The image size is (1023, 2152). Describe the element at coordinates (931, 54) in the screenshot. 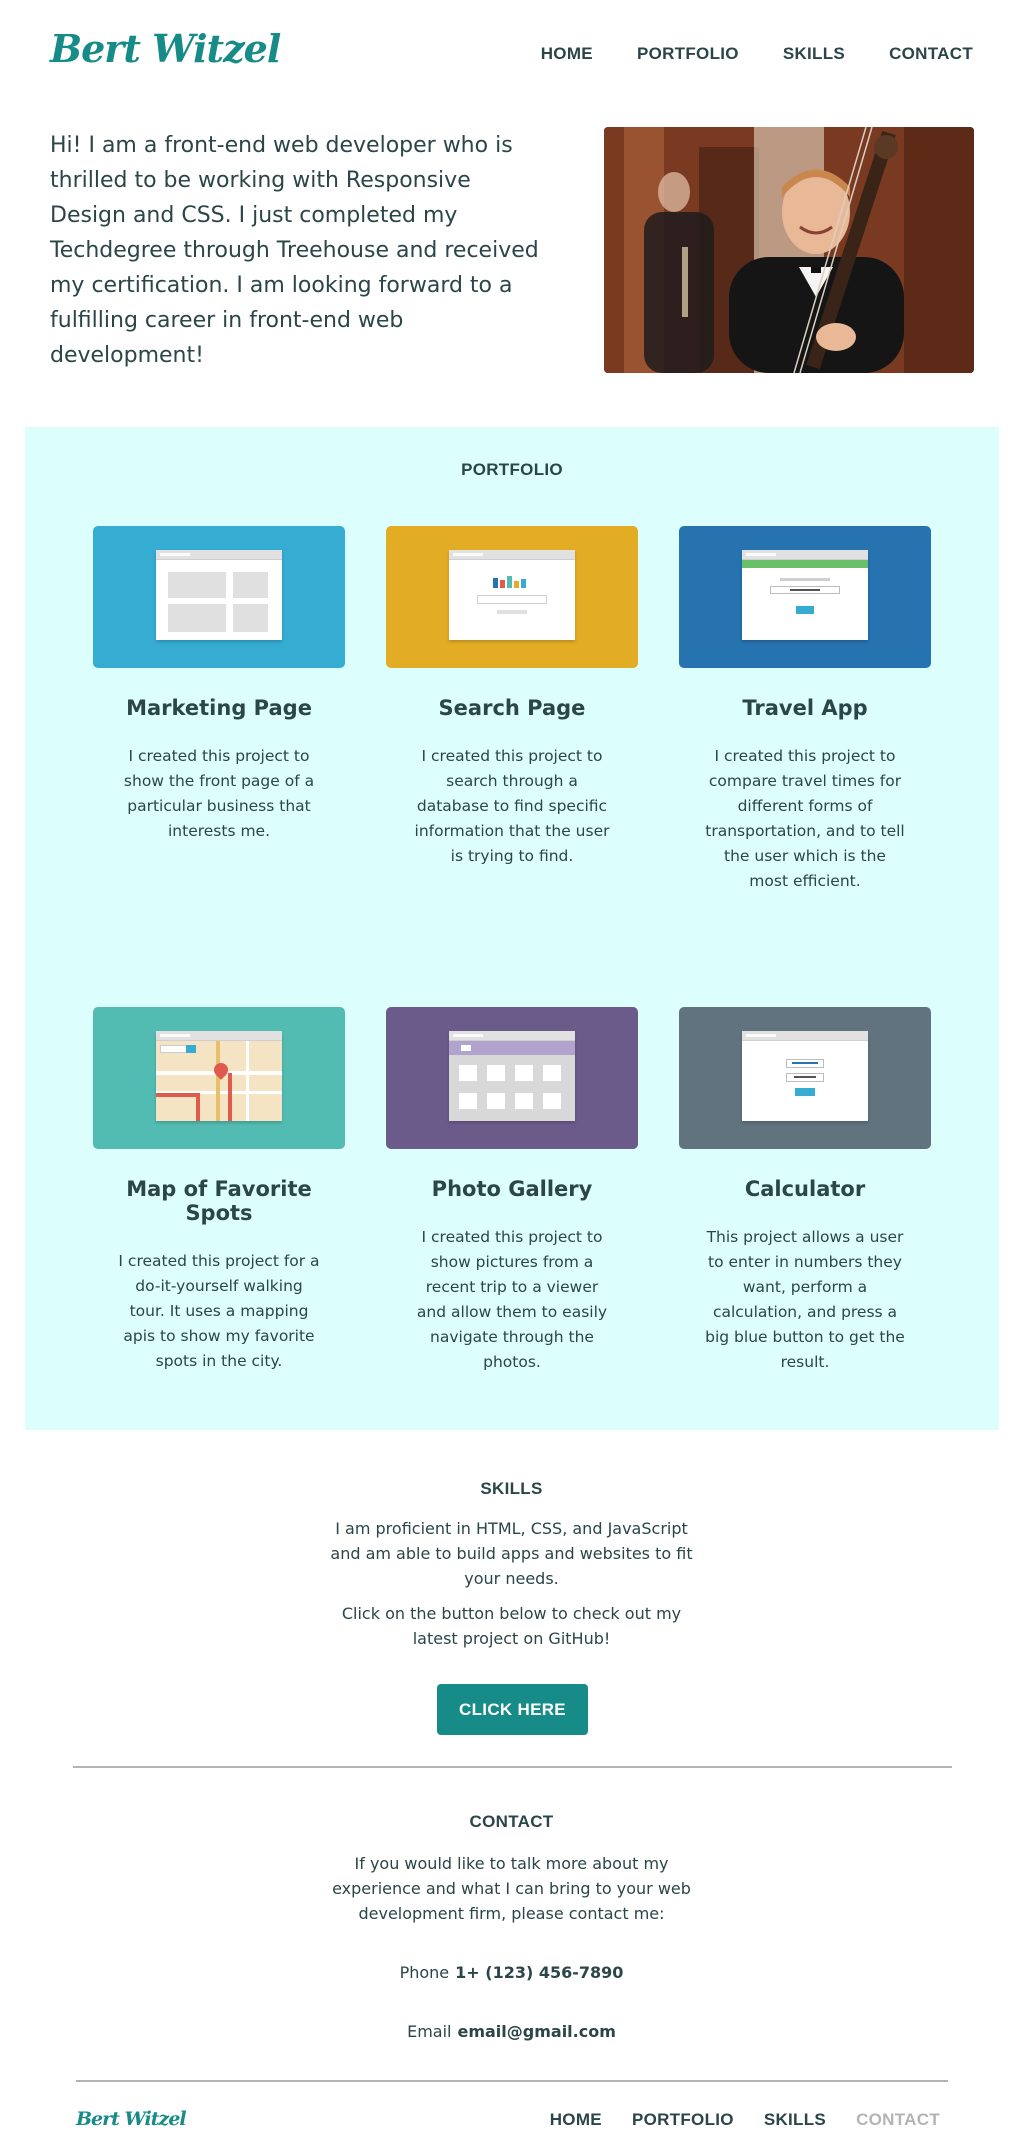

I see `nav-contact: CONTACT` at that location.